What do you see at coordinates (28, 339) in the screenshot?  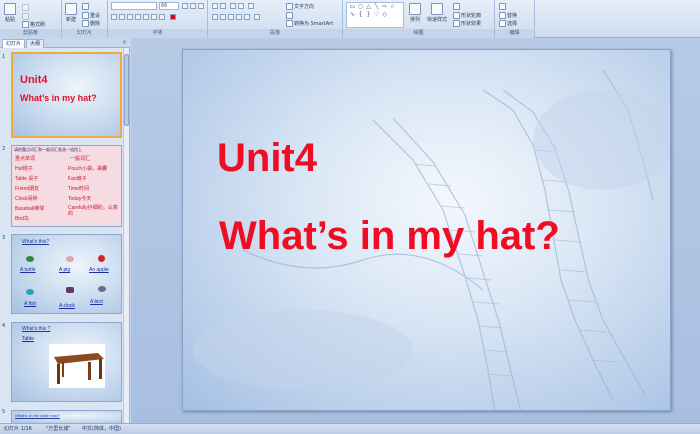 I see `thumb-answer: Table` at bounding box center [28, 339].